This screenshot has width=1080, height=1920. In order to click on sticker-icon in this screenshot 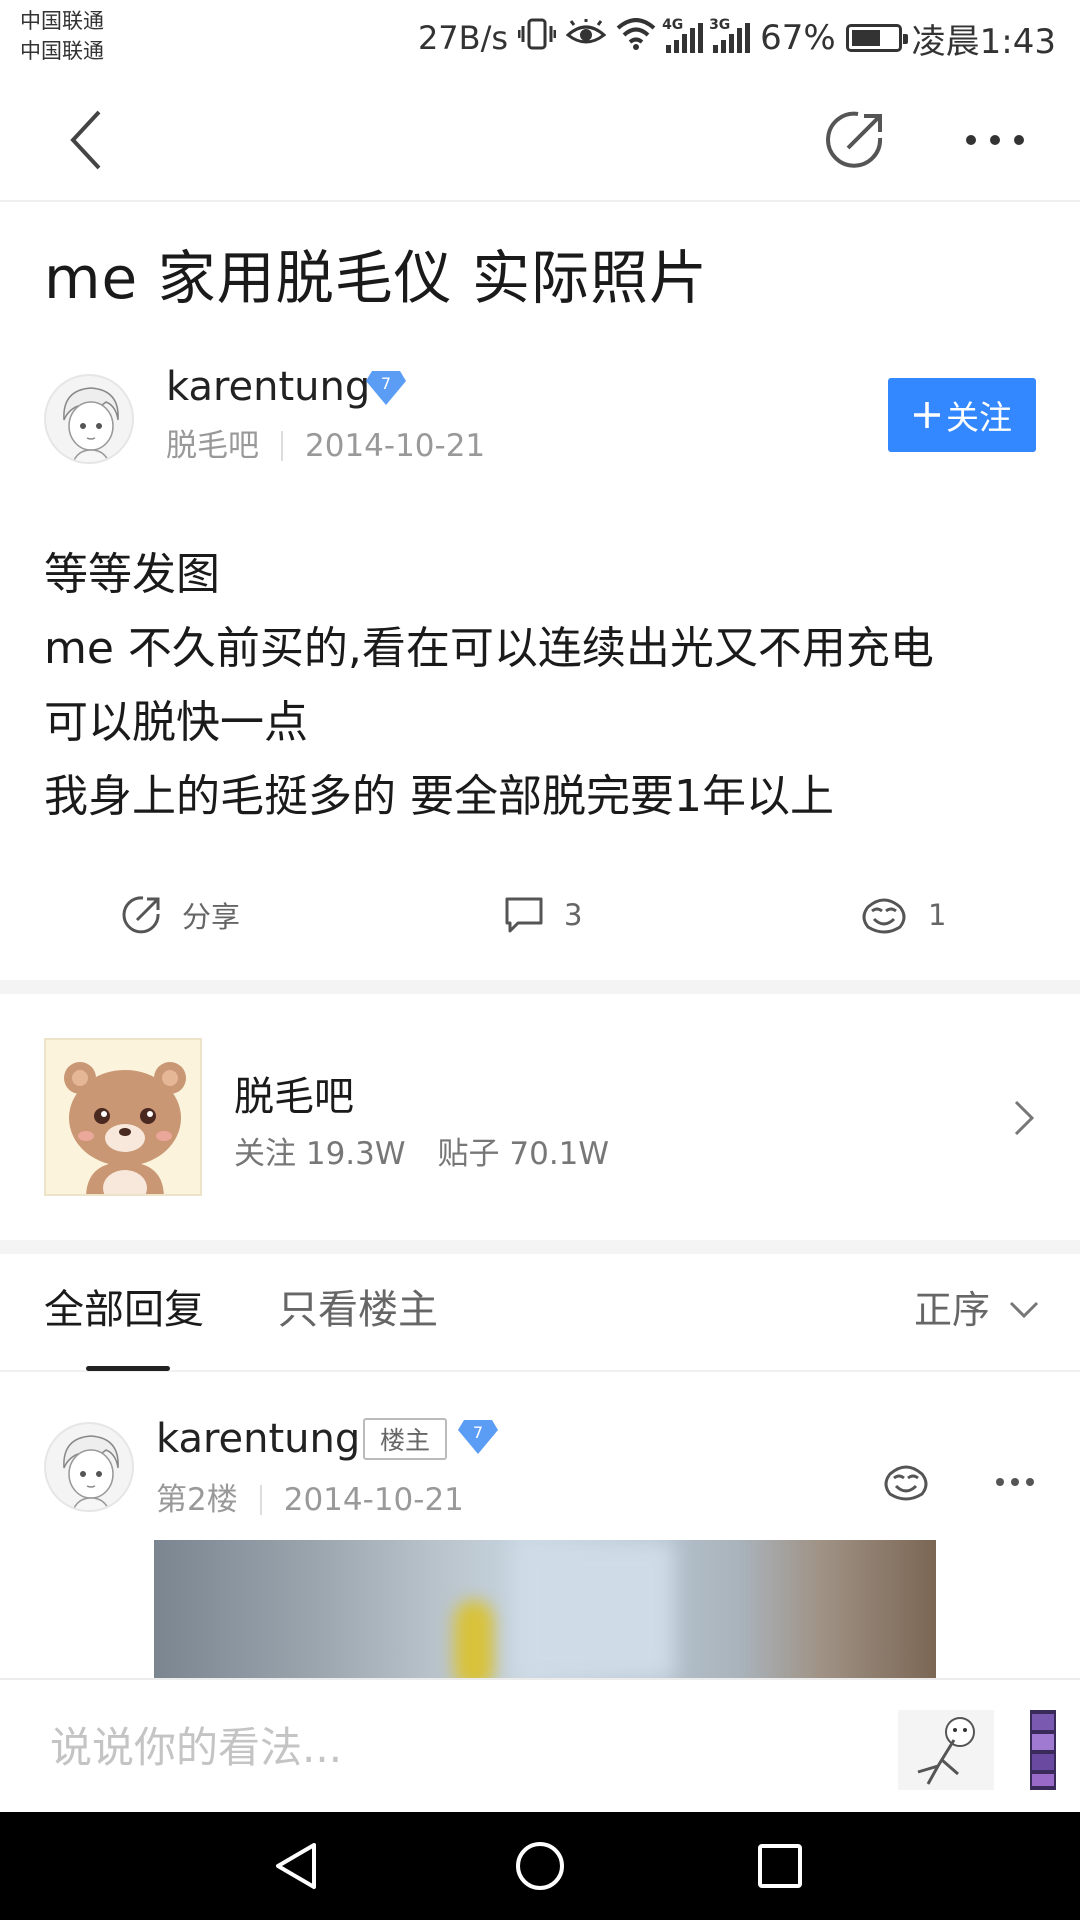, I will do `click(946, 1751)`.